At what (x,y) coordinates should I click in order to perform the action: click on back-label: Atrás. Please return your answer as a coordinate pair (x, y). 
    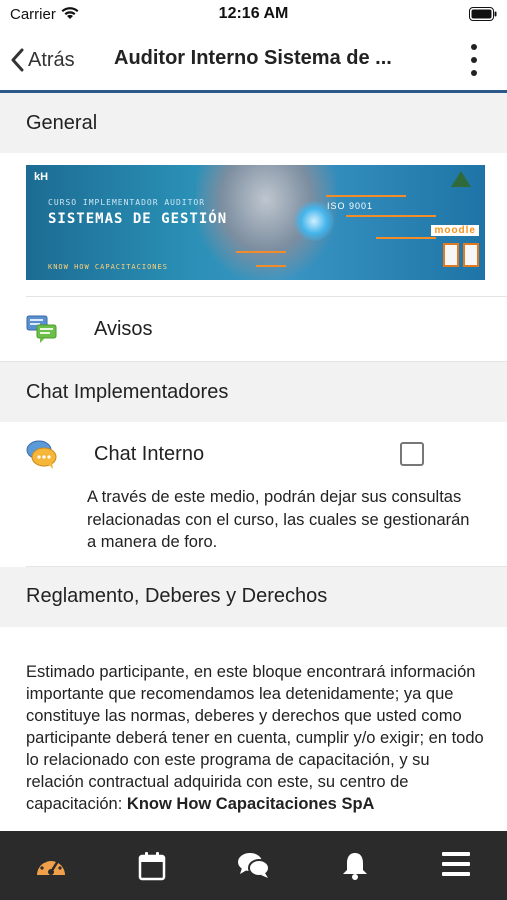
    Looking at the image, I should click on (51, 59).